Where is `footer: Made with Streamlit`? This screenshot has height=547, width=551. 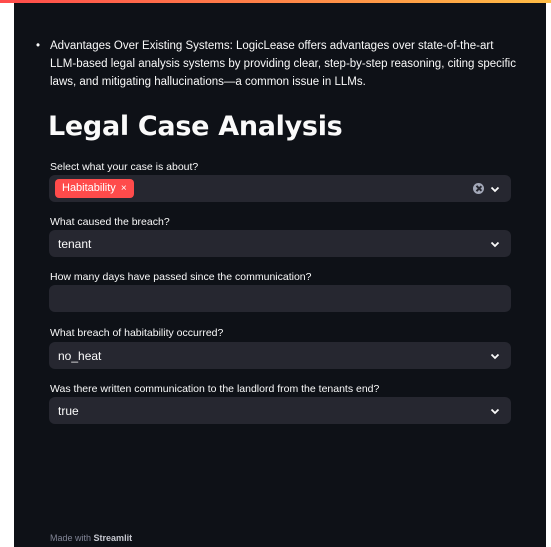
footer: Made with Streamlit is located at coordinates (91, 538).